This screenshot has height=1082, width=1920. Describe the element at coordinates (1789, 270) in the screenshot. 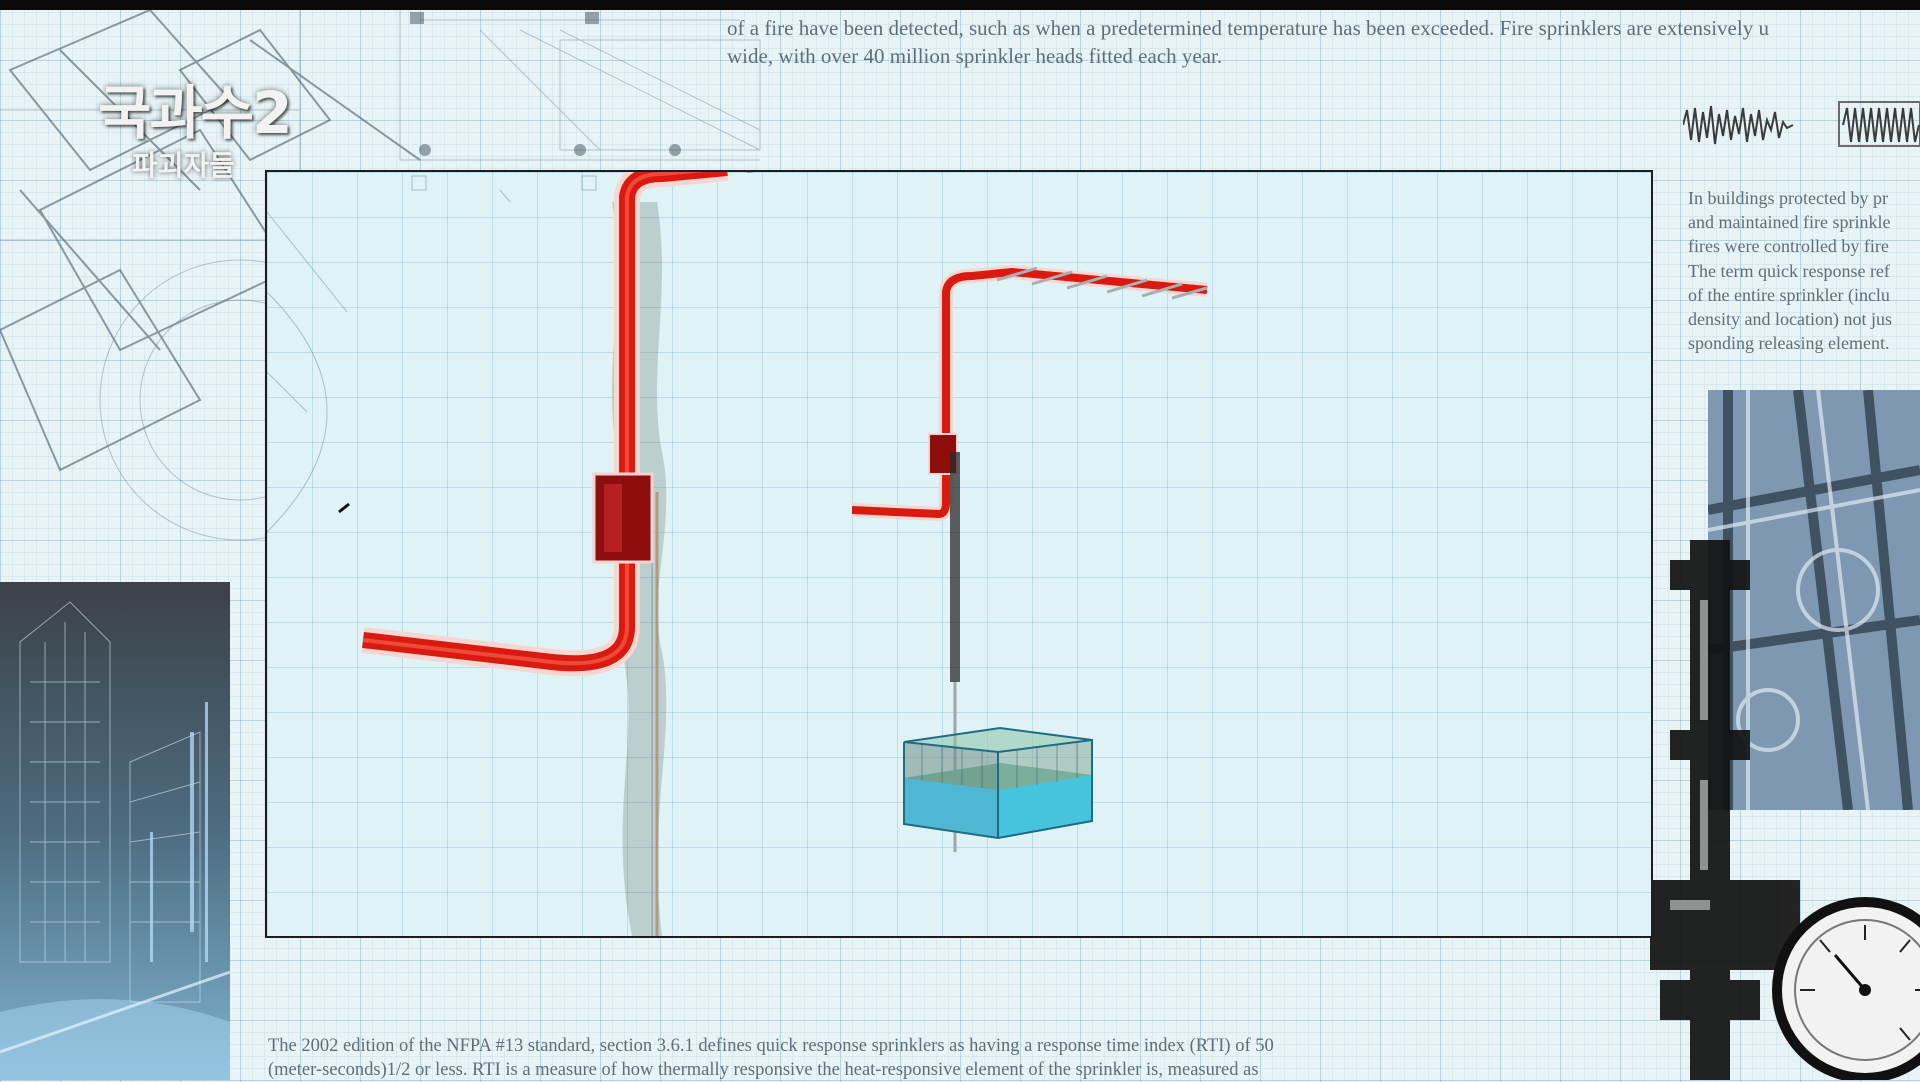

I see `right-line-4: The term quick response ref` at that location.